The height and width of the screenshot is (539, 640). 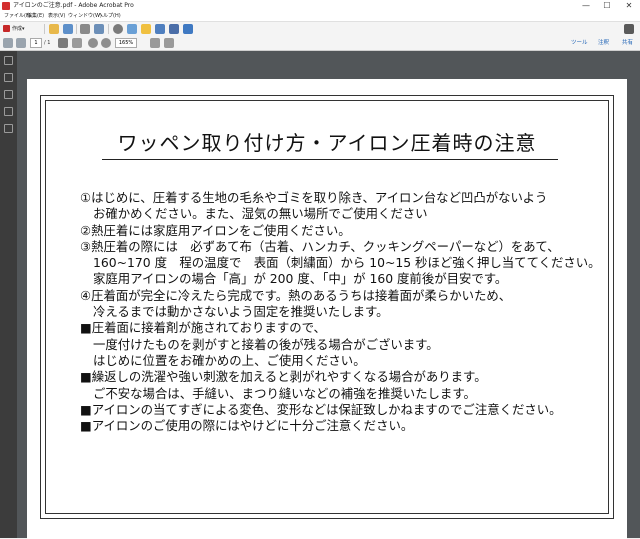 I want to click on create-label: 作成, so click(x=17, y=29).